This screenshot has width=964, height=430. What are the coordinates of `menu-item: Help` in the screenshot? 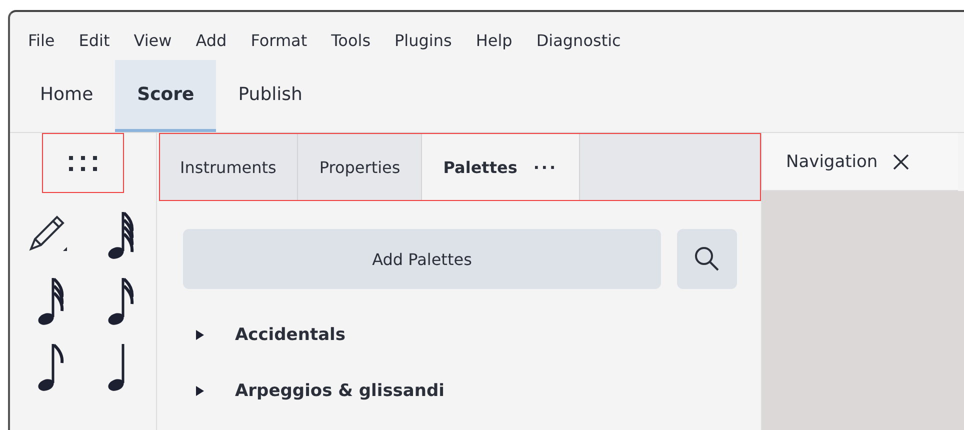 It's located at (494, 40).